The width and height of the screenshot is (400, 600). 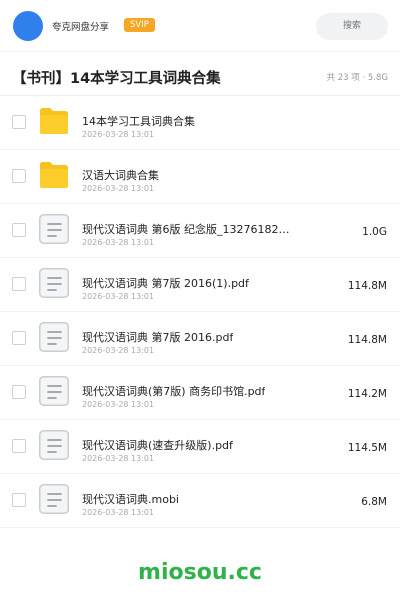 I want to click on page-title: 【书刊】14本学习工具词典合集, so click(x=116, y=79).